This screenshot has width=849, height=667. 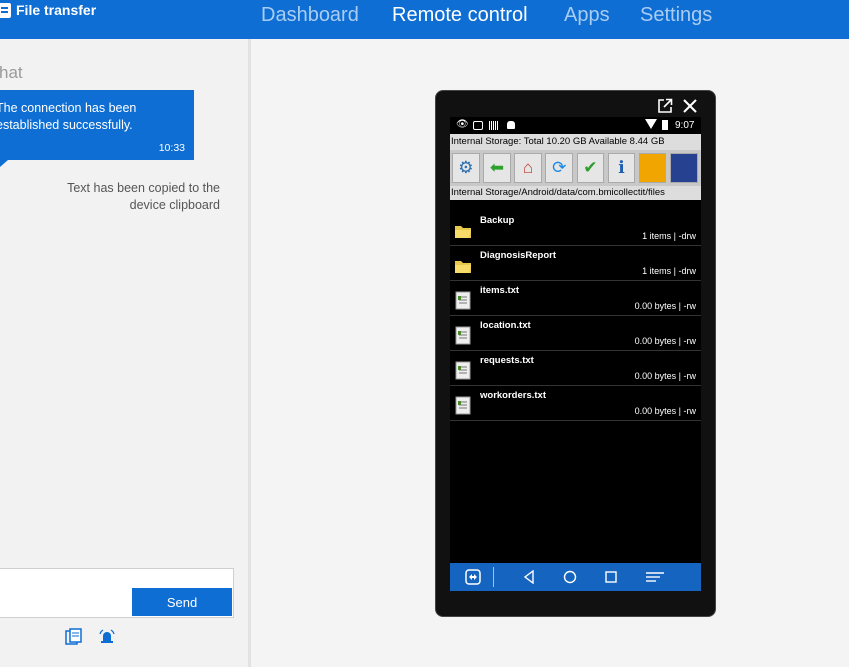 I want to click on teamviewer-status-icon, so click(x=478, y=125).